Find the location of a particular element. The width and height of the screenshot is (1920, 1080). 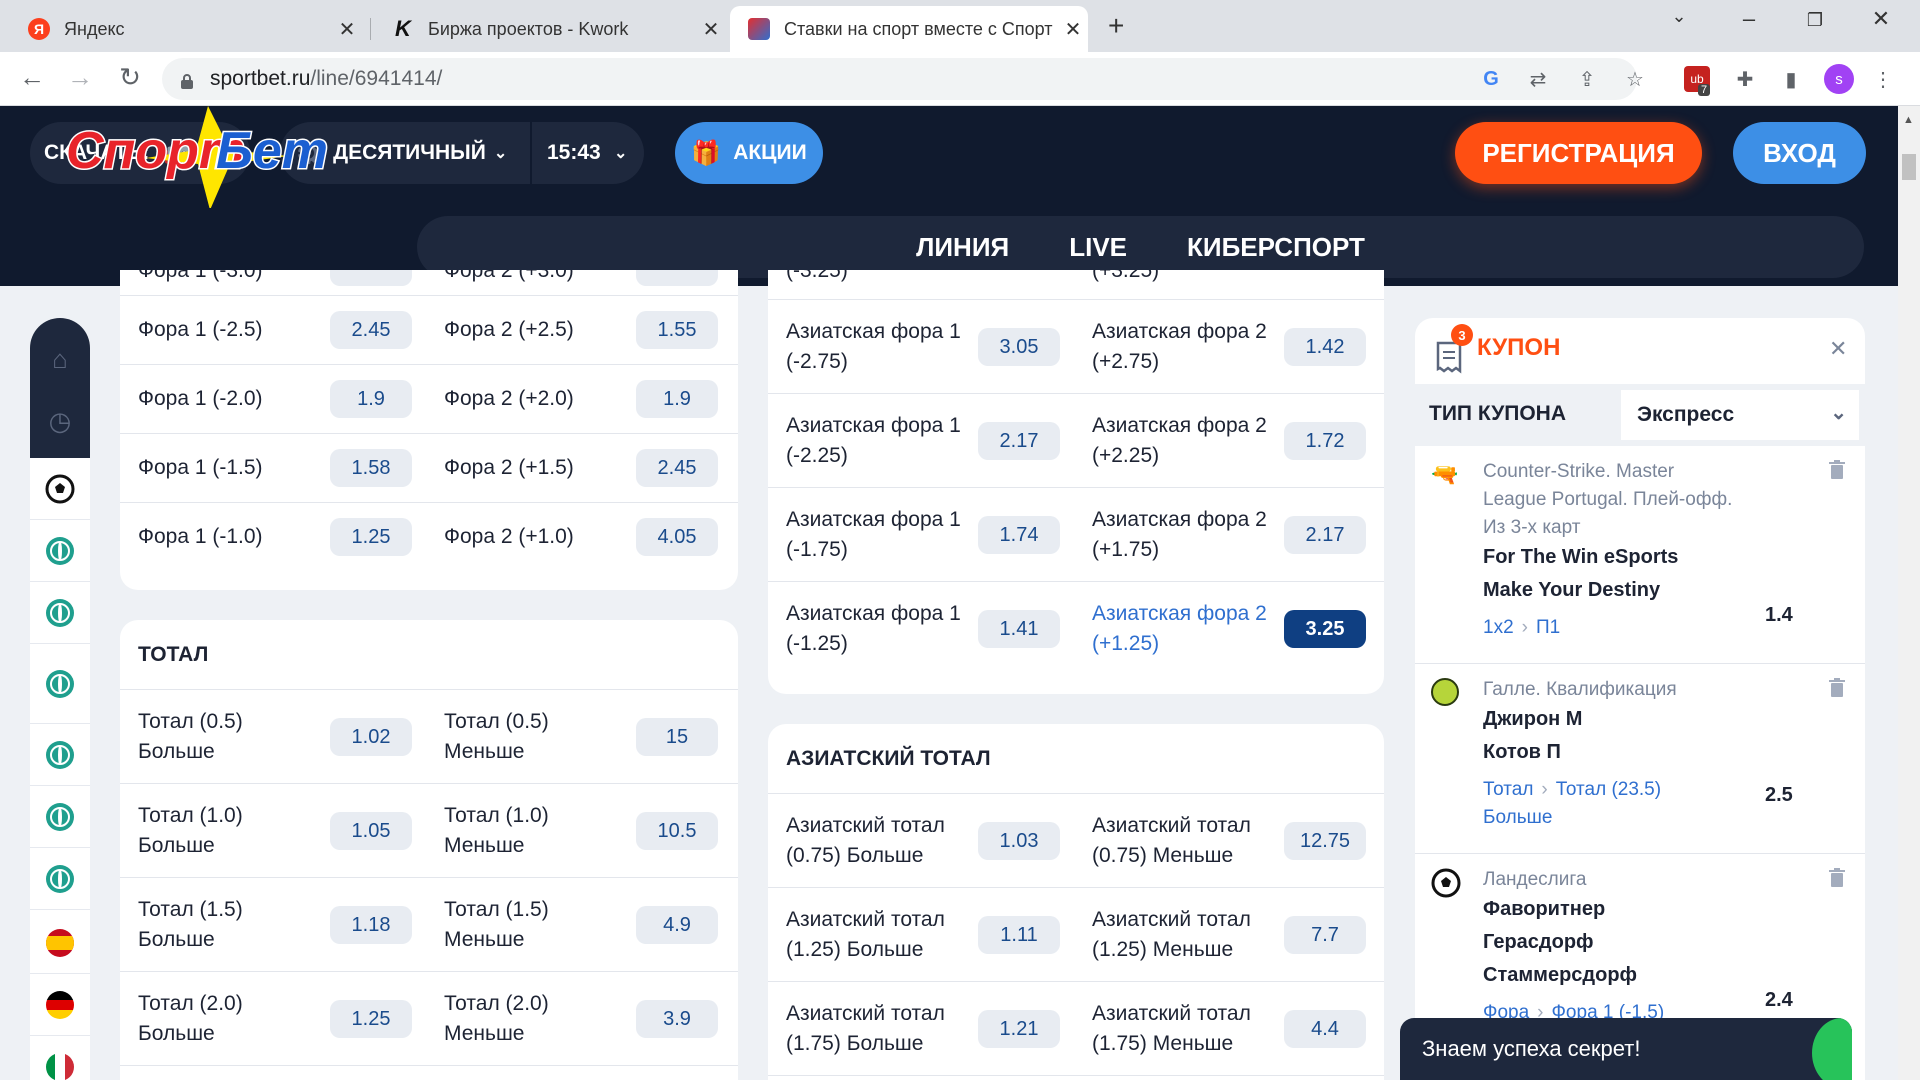

sidebar-item-spain is located at coordinates (60, 943).